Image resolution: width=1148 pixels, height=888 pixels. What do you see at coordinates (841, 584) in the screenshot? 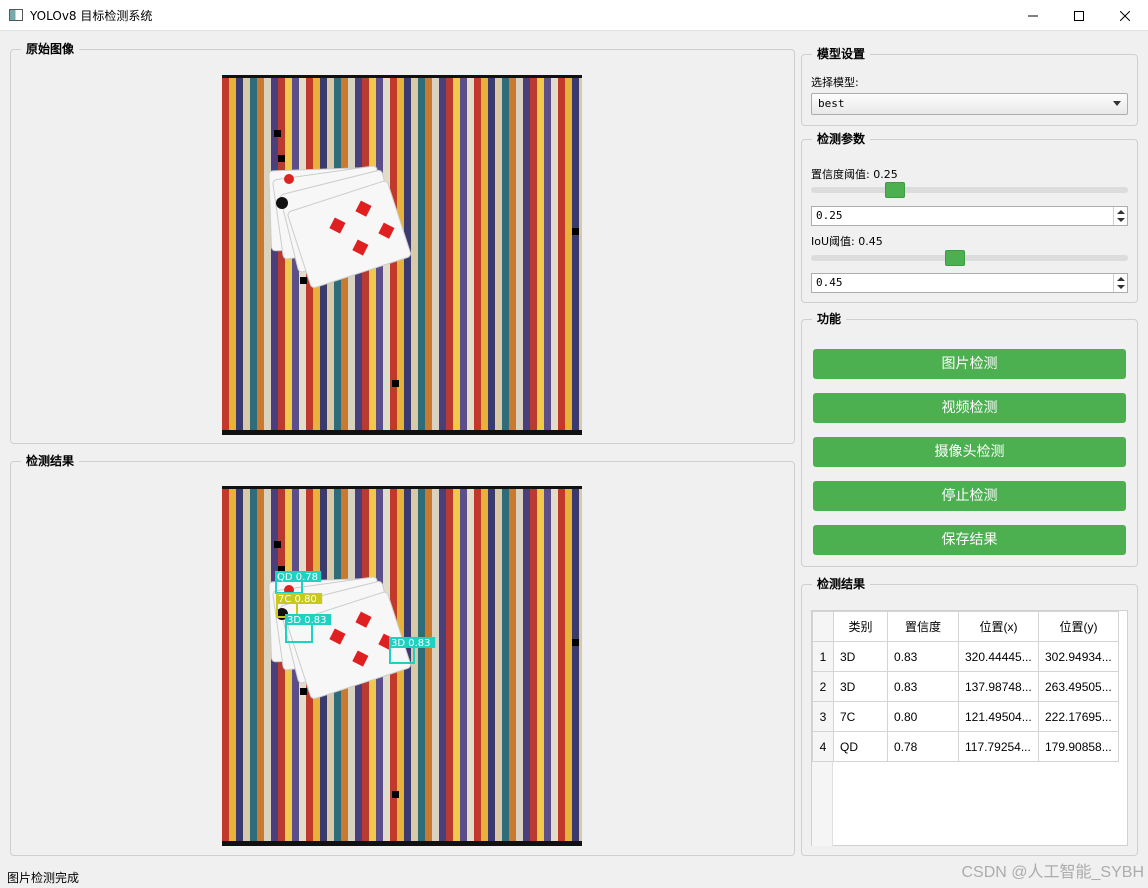
I see `results-title: 检测结果` at bounding box center [841, 584].